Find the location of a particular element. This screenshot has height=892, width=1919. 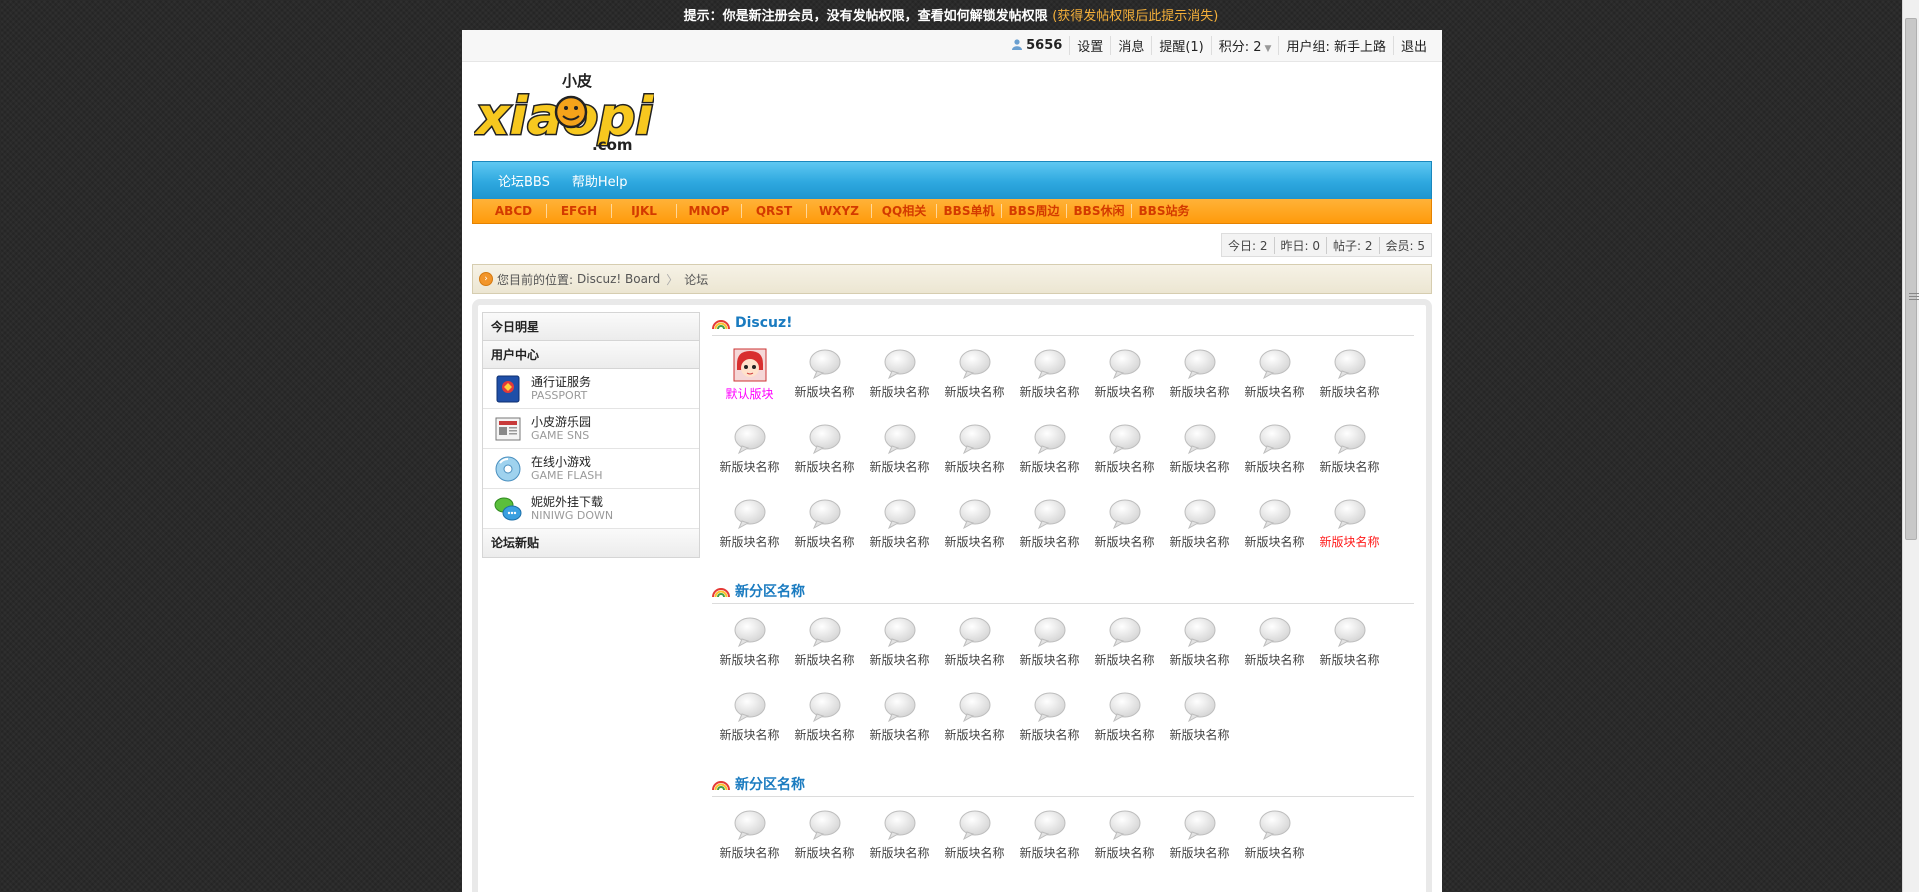

sidebar-today-star: 今日明星 is located at coordinates (591, 327).